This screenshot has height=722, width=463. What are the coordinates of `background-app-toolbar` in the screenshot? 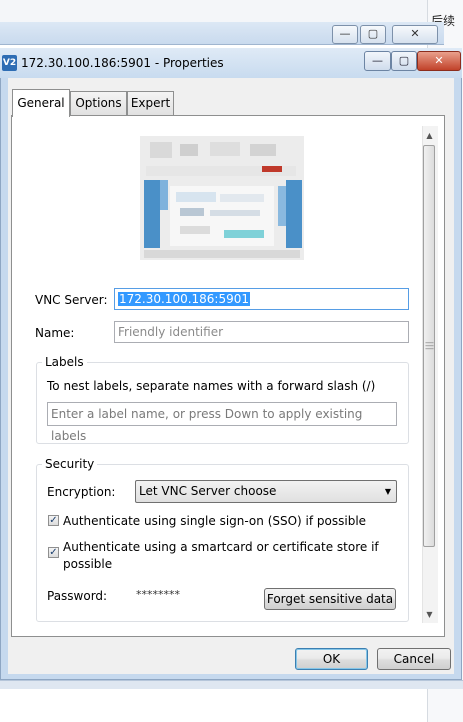 It's located at (231, 11).